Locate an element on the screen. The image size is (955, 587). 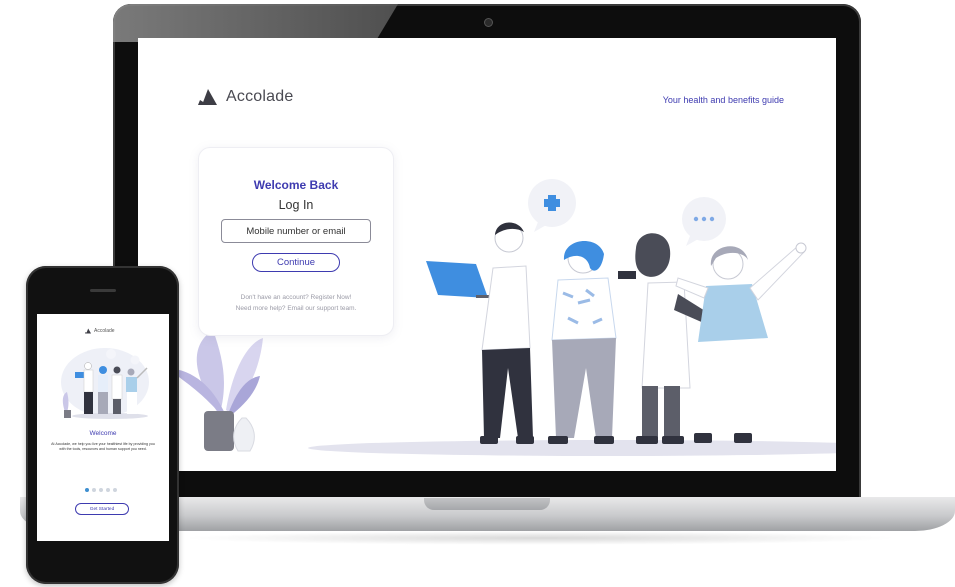
person-with-laptop is located at coordinates (480, 333).